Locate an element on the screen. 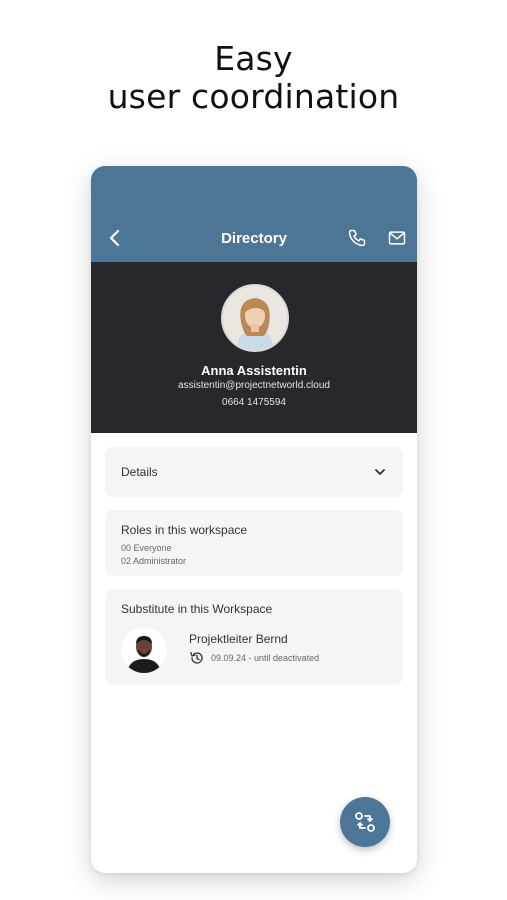 Image resolution: width=507 pixels, height=900 pixels. substitute-period: 09.09.24 - until deactivated is located at coordinates (265, 658).